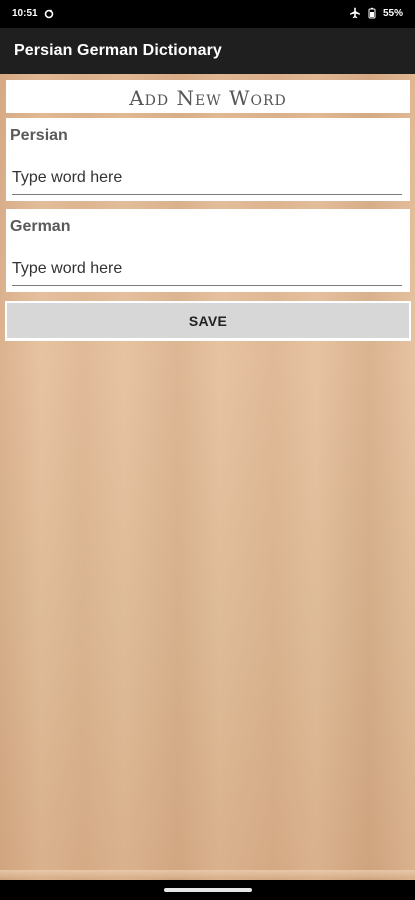  What do you see at coordinates (207, 180) in the screenshot?
I see `persian-input` at bounding box center [207, 180].